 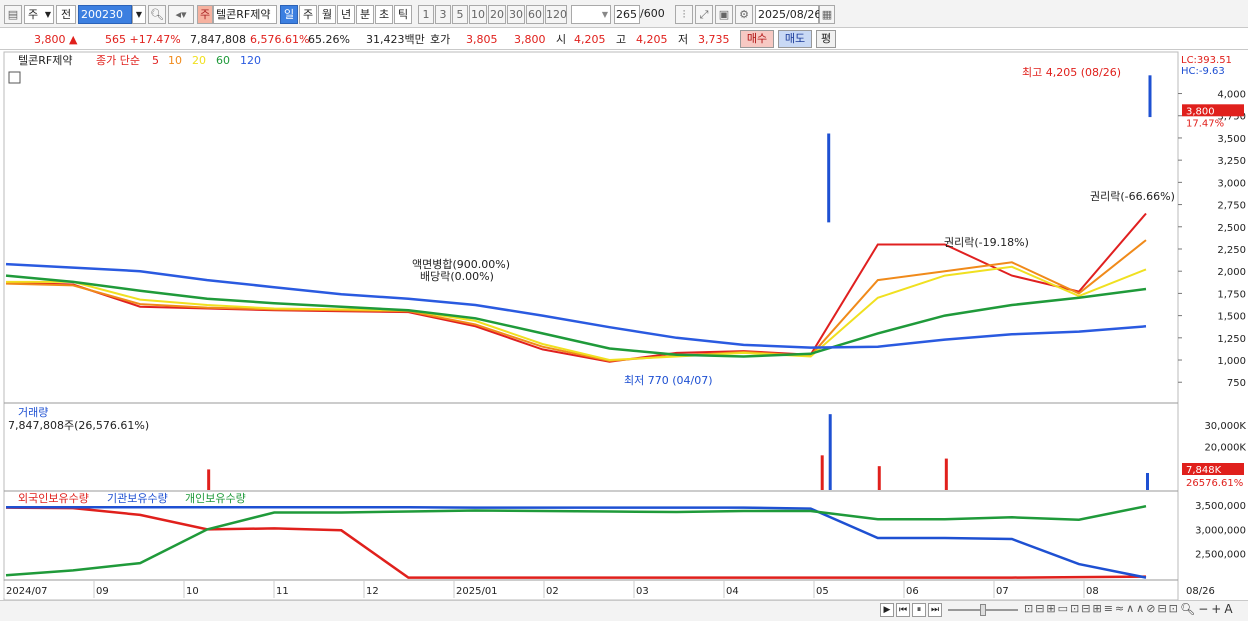 I want to click on y-tick-label: 2,000, so click(x=1231, y=272).